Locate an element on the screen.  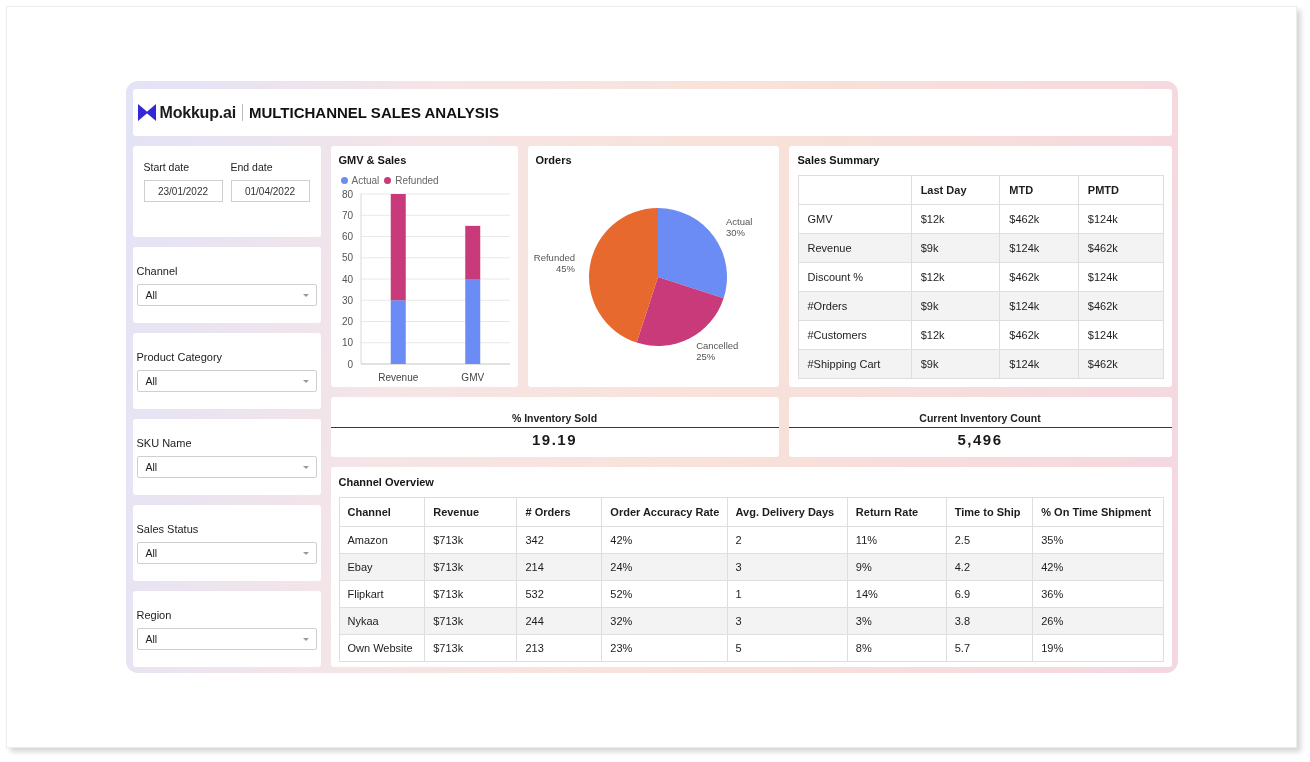
row-label: Discount % is located at coordinates (855, 277).